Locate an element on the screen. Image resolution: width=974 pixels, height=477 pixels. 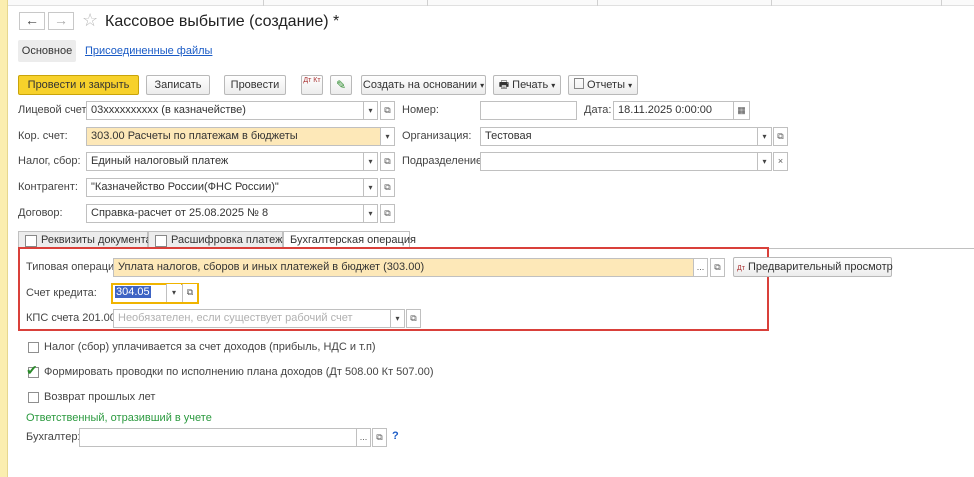
tax-field: Единый налоговый платеж is located at coordinates (225, 161).